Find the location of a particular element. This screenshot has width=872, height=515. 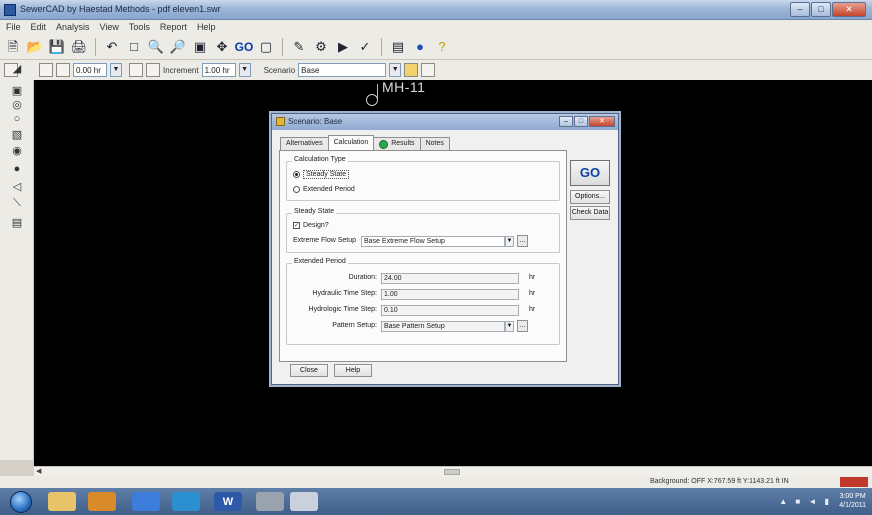

close-button: ✕ is located at coordinates (849, 9).